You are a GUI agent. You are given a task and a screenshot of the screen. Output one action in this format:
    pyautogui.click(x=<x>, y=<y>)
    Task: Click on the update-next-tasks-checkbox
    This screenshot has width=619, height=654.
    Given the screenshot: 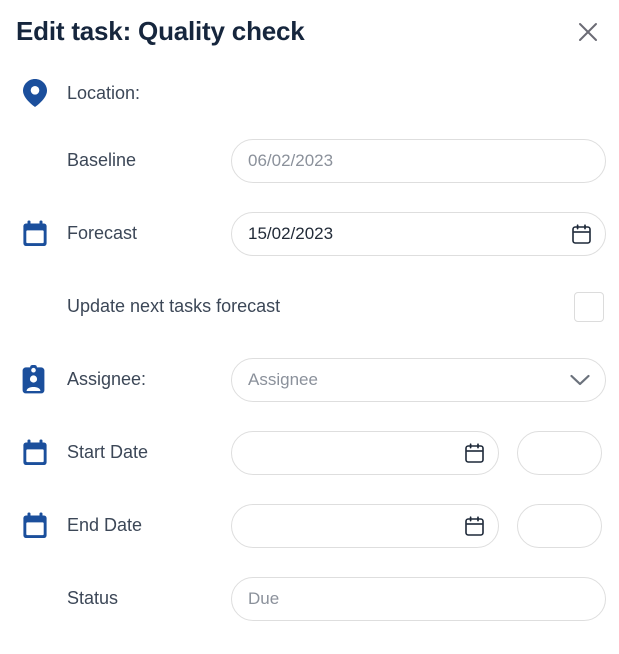 What is the action you would take?
    pyautogui.click(x=589, y=306)
    